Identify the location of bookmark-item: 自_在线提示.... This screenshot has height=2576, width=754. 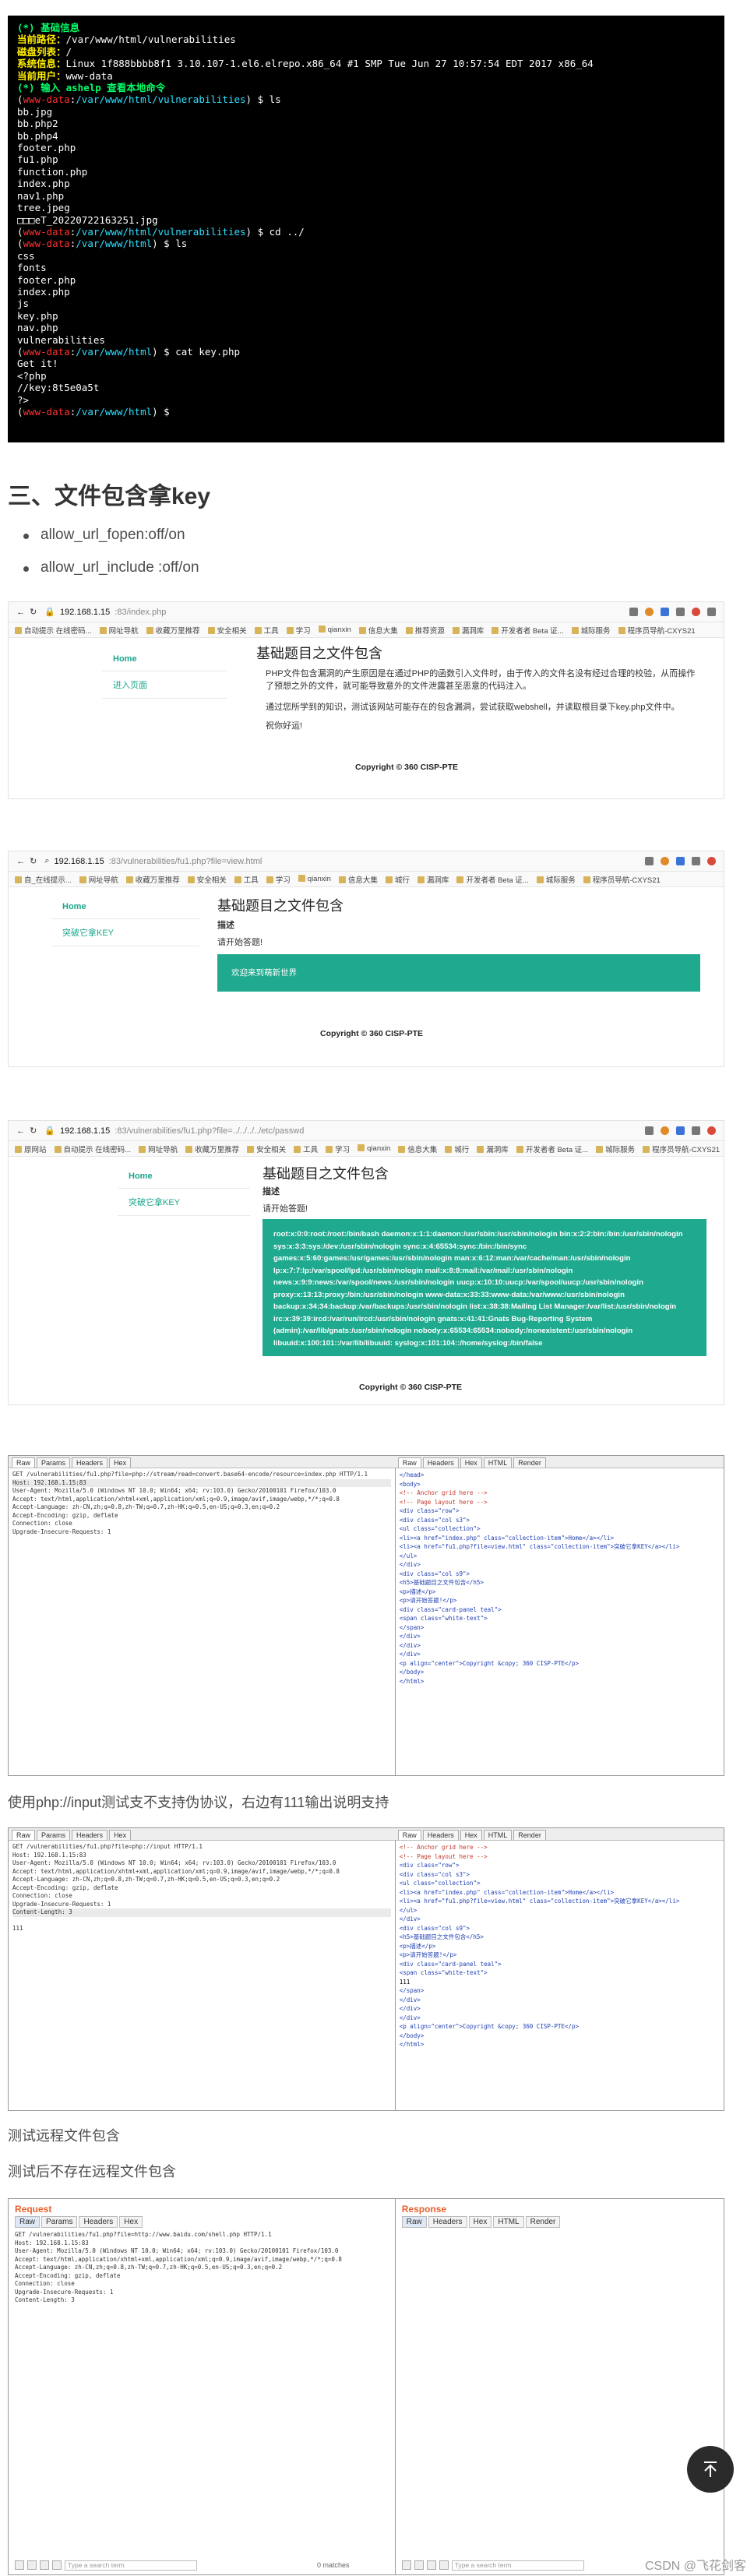
(43, 879).